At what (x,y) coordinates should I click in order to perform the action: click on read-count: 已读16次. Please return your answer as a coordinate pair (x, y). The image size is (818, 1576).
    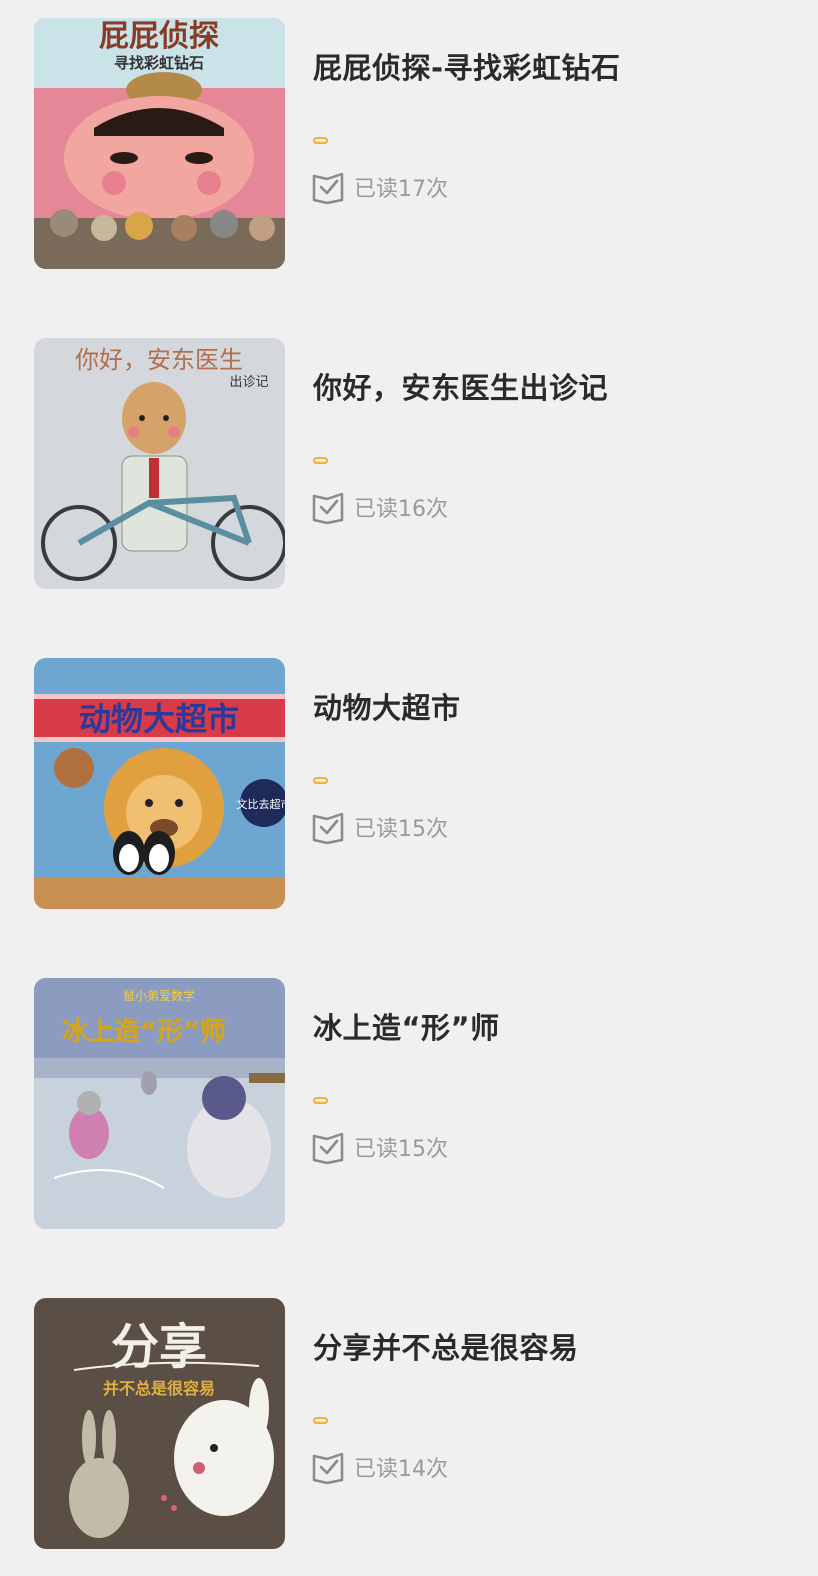
    Looking at the image, I should click on (401, 509).